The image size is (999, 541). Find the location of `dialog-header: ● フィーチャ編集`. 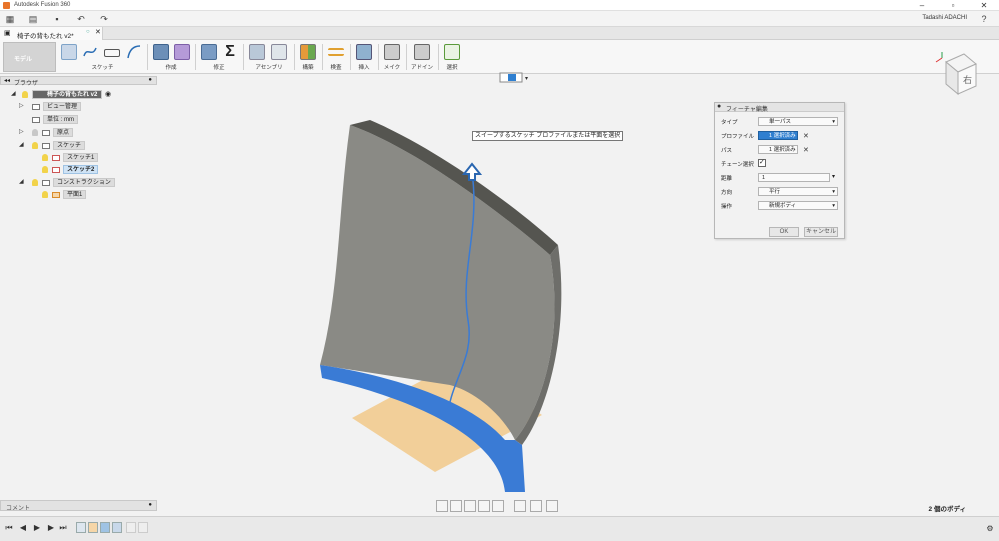

dialog-header: ● フィーチャ編集 is located at coordinates (779, 108).